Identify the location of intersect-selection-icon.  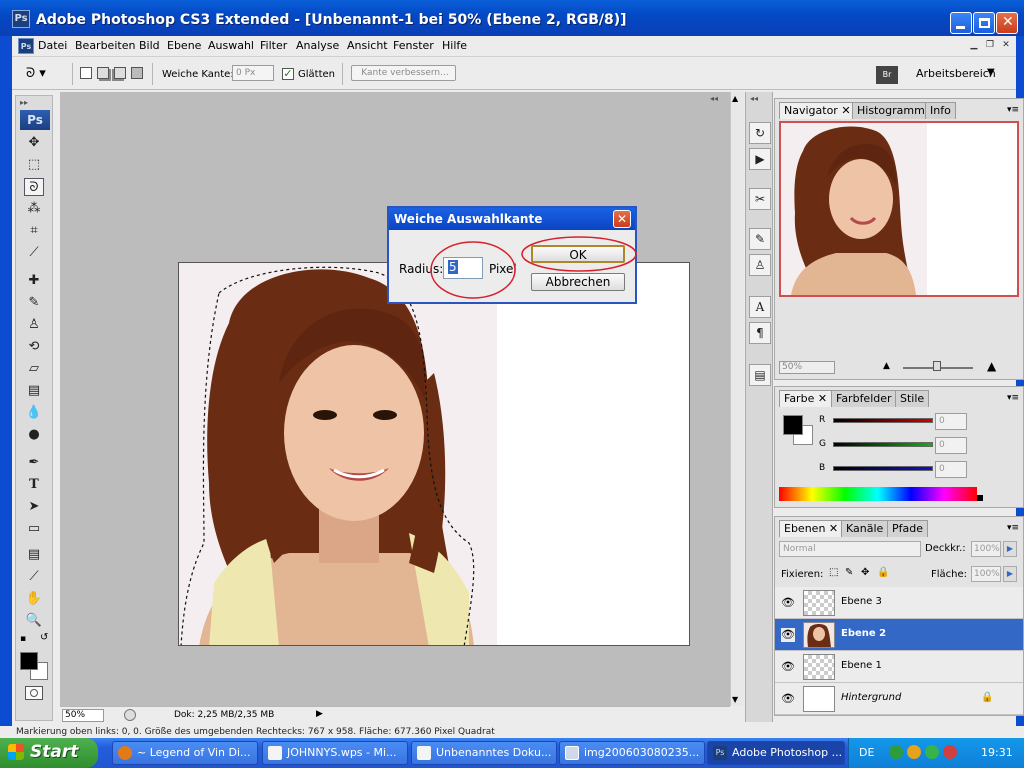
(137, 73).